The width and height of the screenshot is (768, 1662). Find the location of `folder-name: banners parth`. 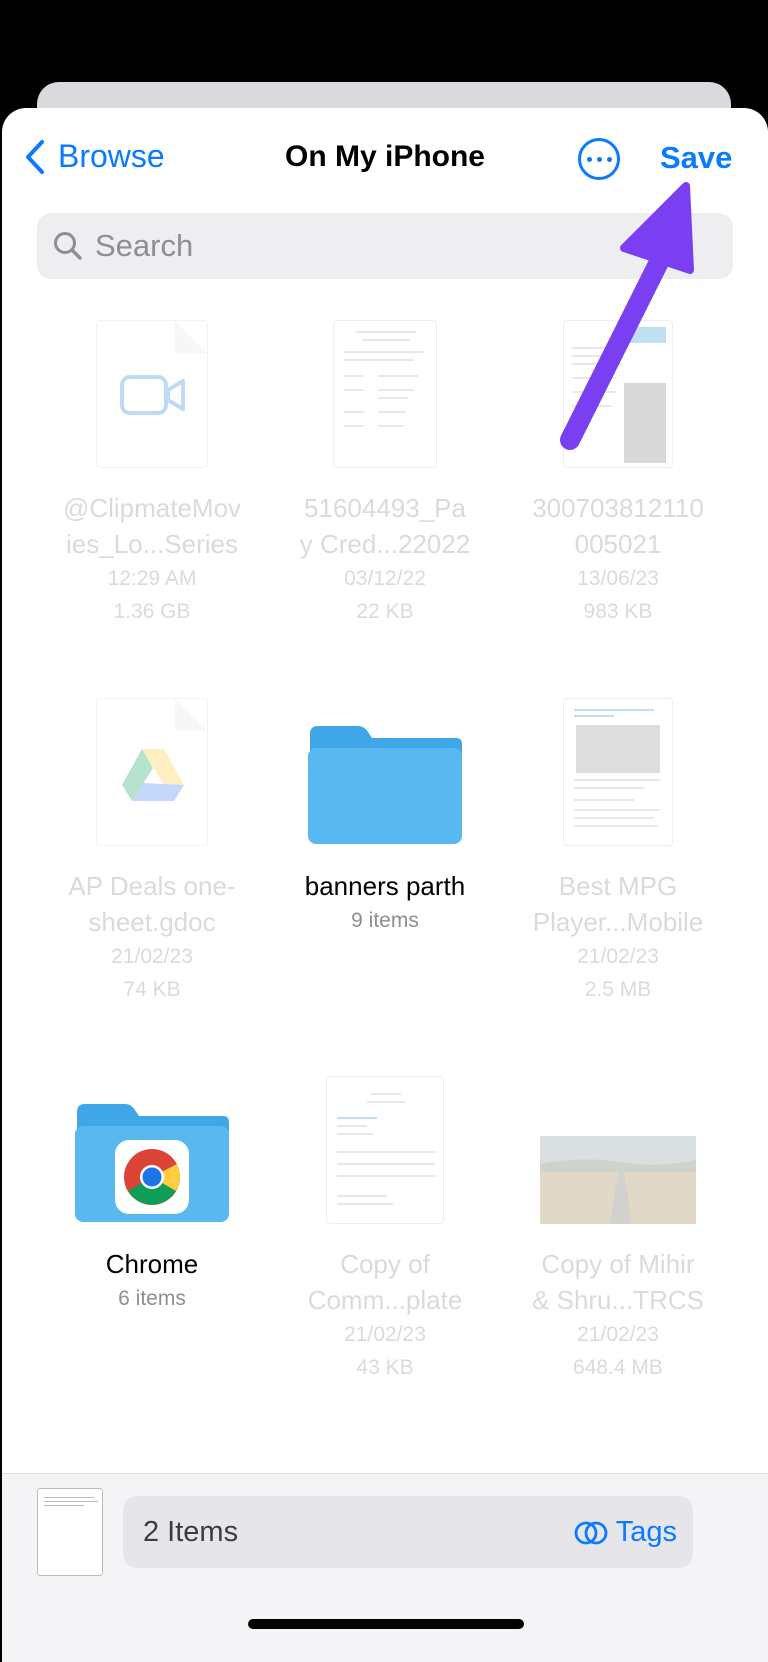

folder-name: banners parth is located at coordinates (385, 886).